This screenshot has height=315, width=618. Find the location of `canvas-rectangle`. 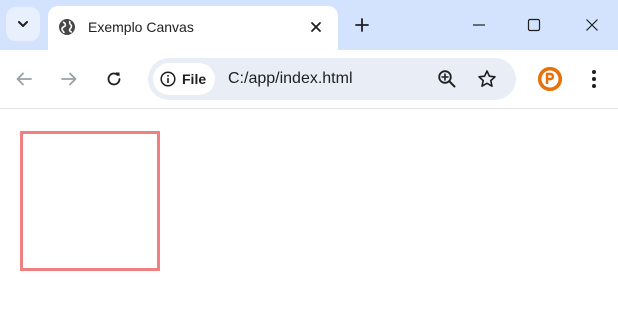

canvas-rectangle is located at coordinates (90, 201).